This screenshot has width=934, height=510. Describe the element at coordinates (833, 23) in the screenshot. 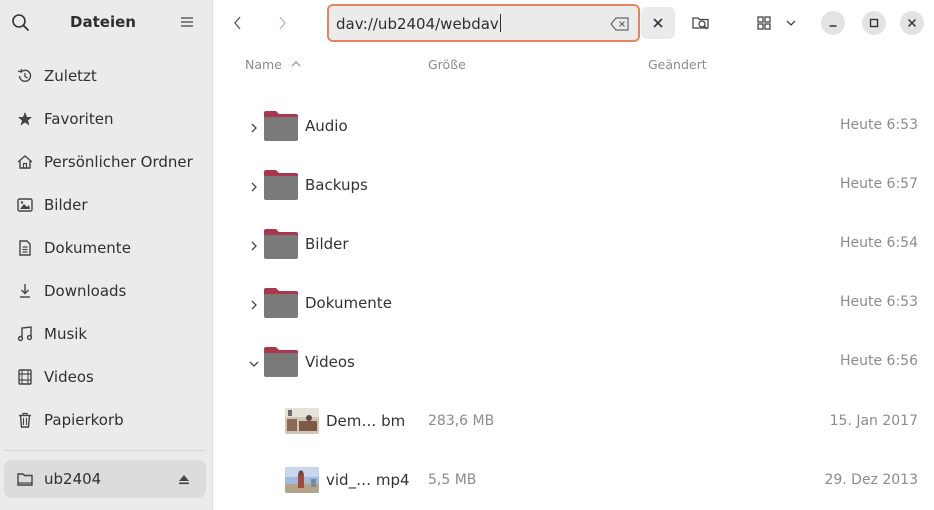

I see `minimize-button` at that location.